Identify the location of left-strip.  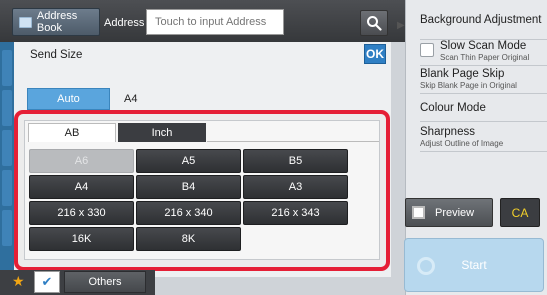
(7, 147).